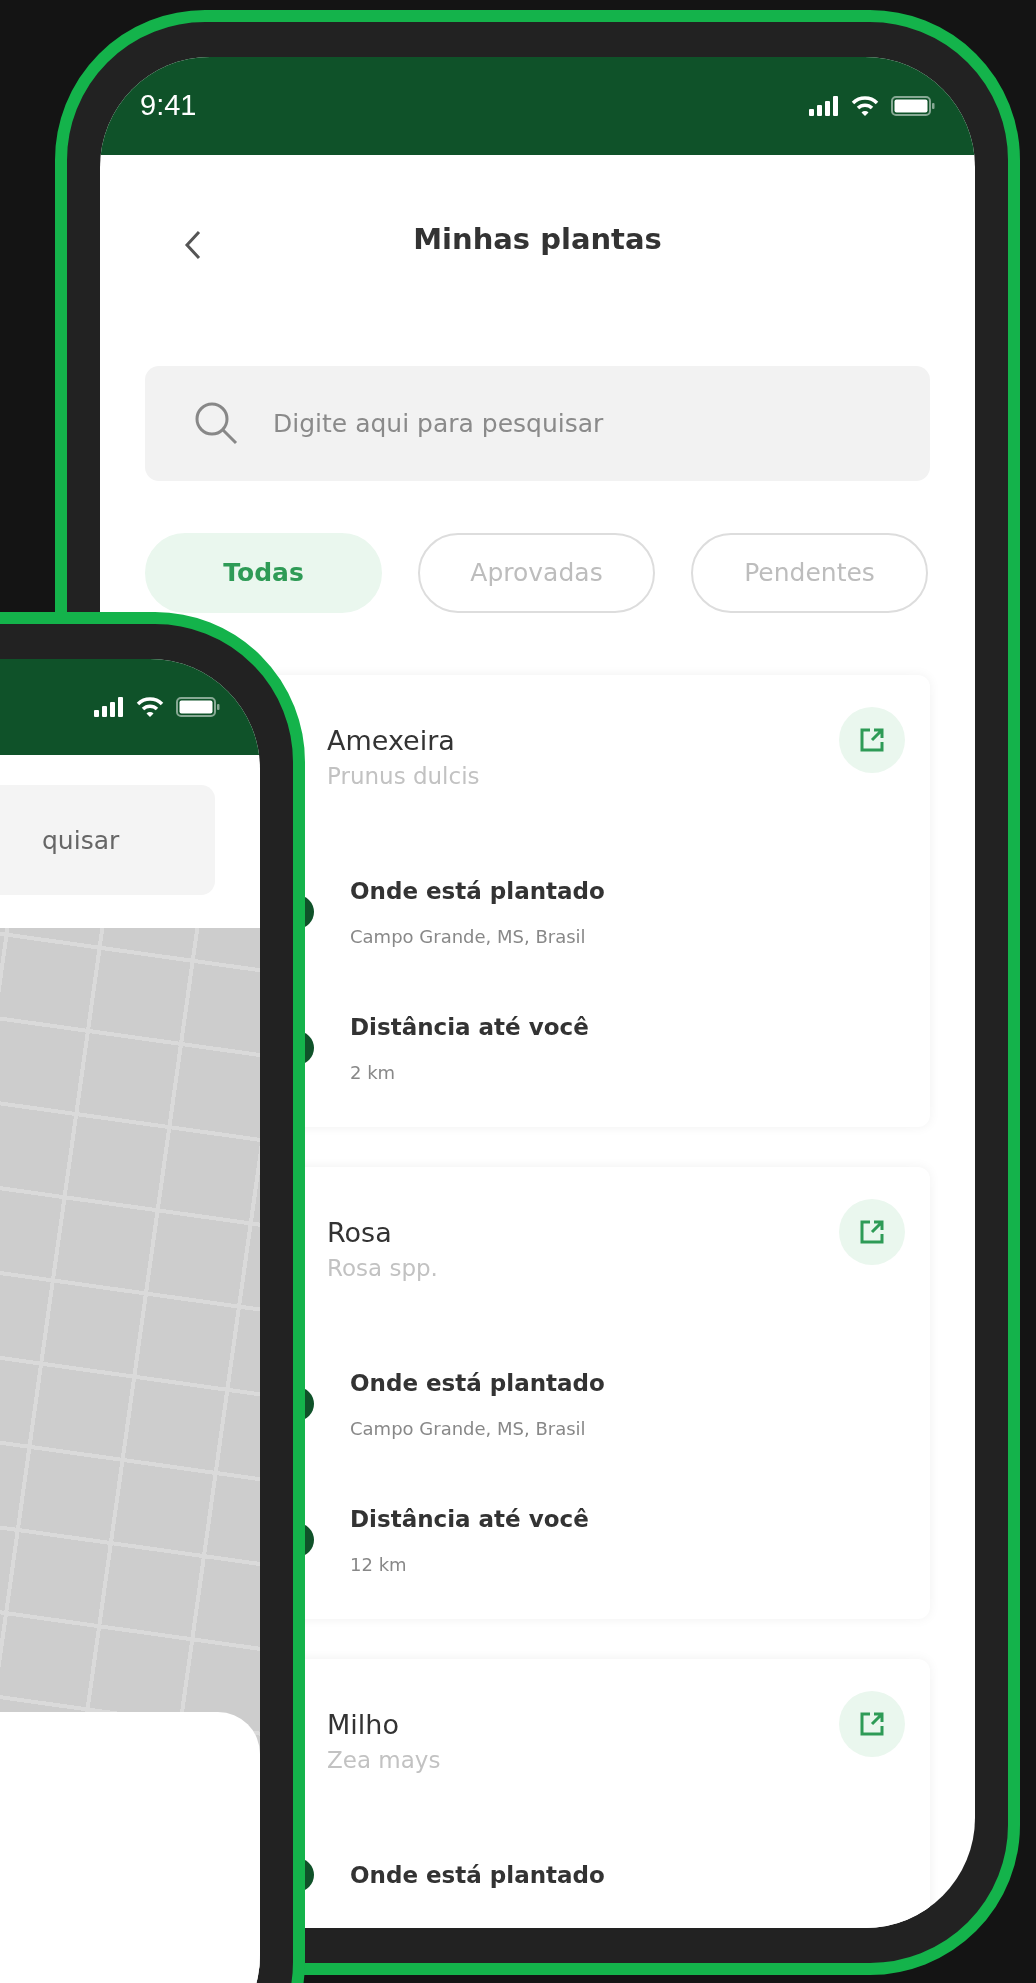  I want to click on scientific-name: Zea mays, so click(384, 1760).